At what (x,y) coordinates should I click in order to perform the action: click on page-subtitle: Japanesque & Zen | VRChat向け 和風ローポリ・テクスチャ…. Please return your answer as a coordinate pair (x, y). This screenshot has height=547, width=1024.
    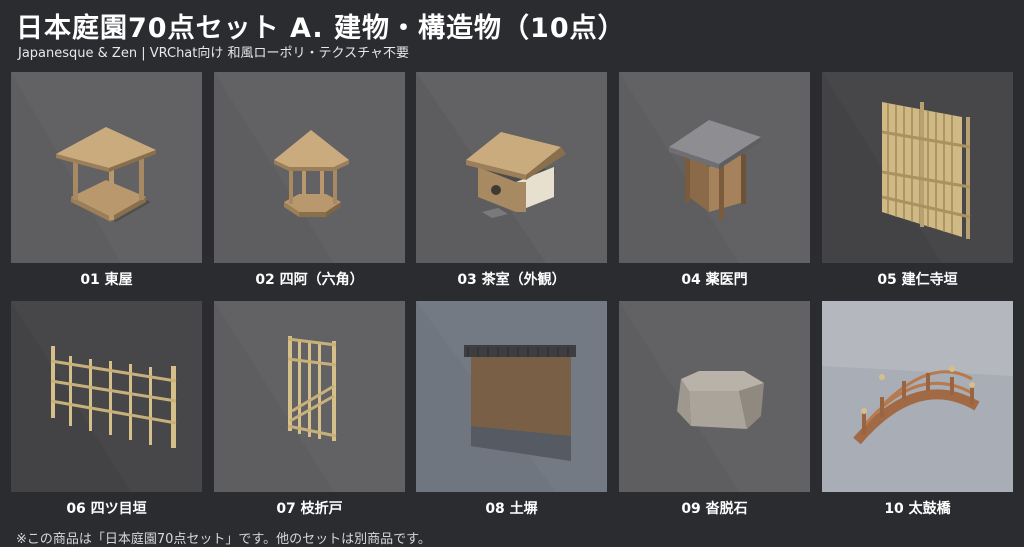
    Looking at the image, I should click on (213, 53).